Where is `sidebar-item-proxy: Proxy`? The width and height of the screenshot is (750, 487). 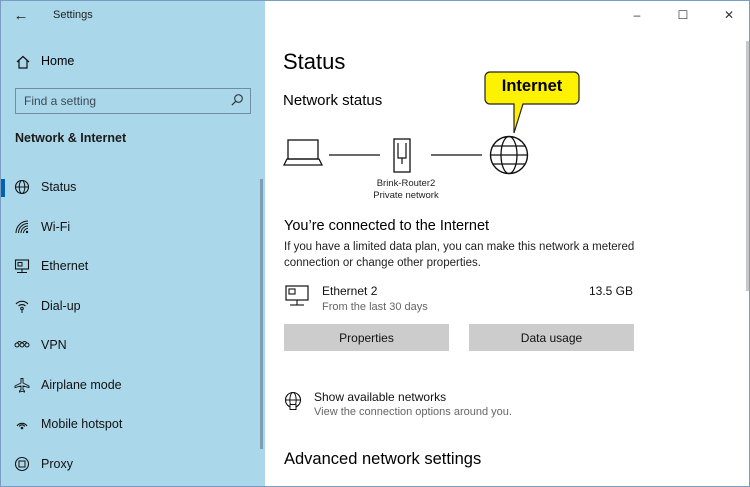
sidebar-item-proxy: Proxy is located at coordinates (130, 466).